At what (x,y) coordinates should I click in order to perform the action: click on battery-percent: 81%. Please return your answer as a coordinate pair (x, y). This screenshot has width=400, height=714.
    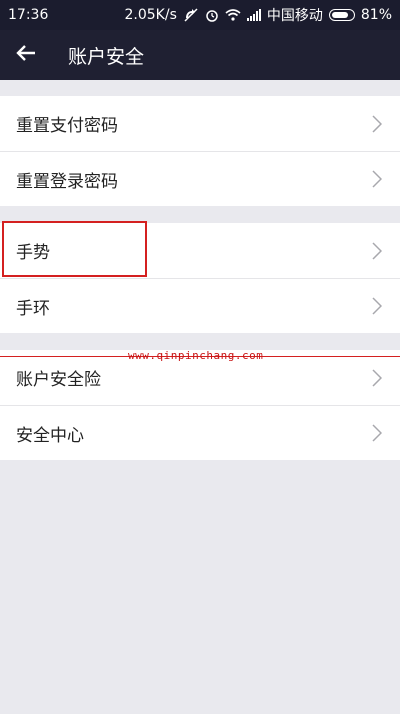
    Looking at the image, I should click on (376, 15).